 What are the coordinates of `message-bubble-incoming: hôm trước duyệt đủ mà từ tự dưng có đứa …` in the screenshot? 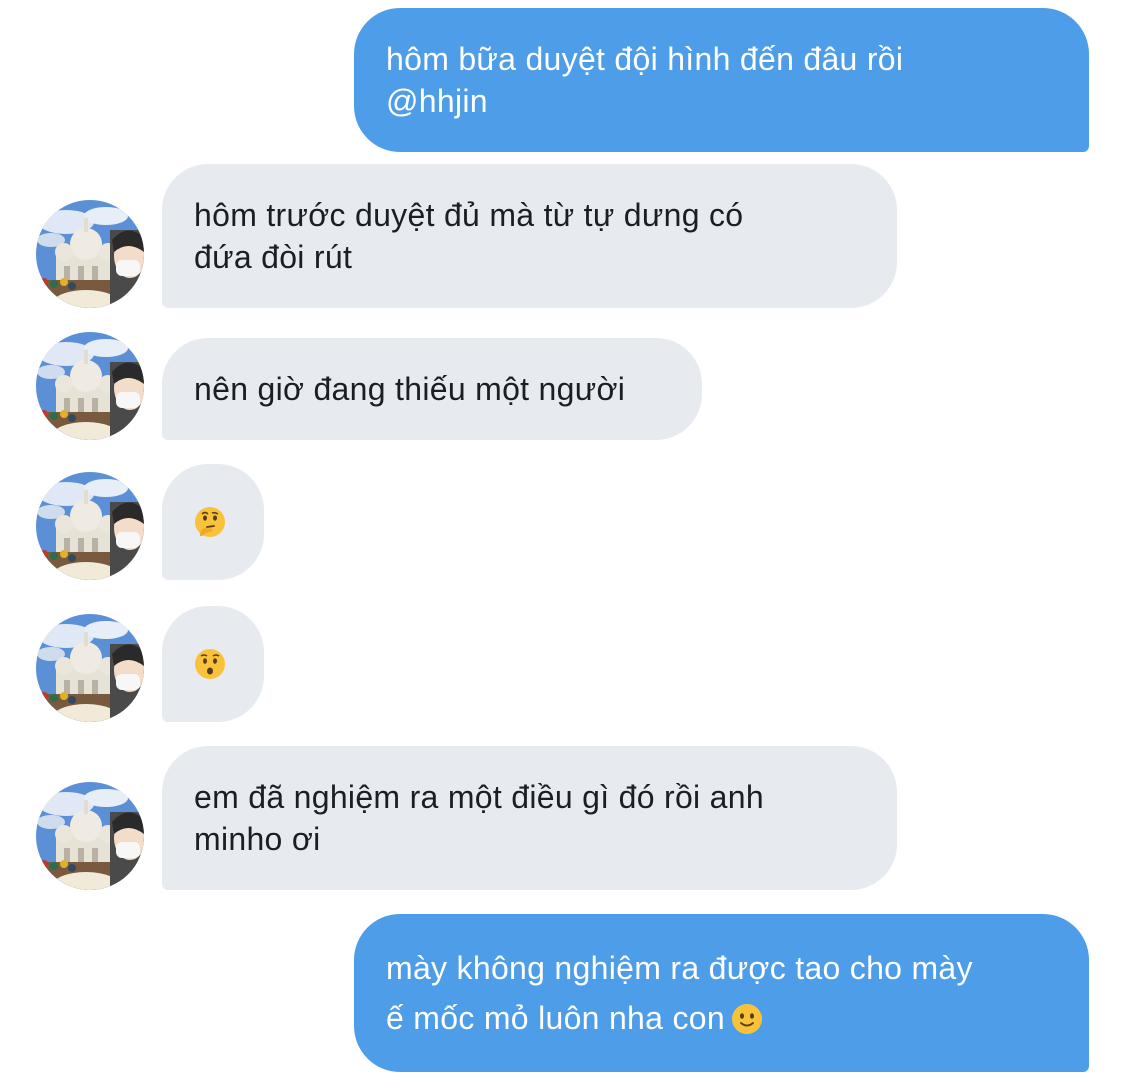 It's located at (529, 236).